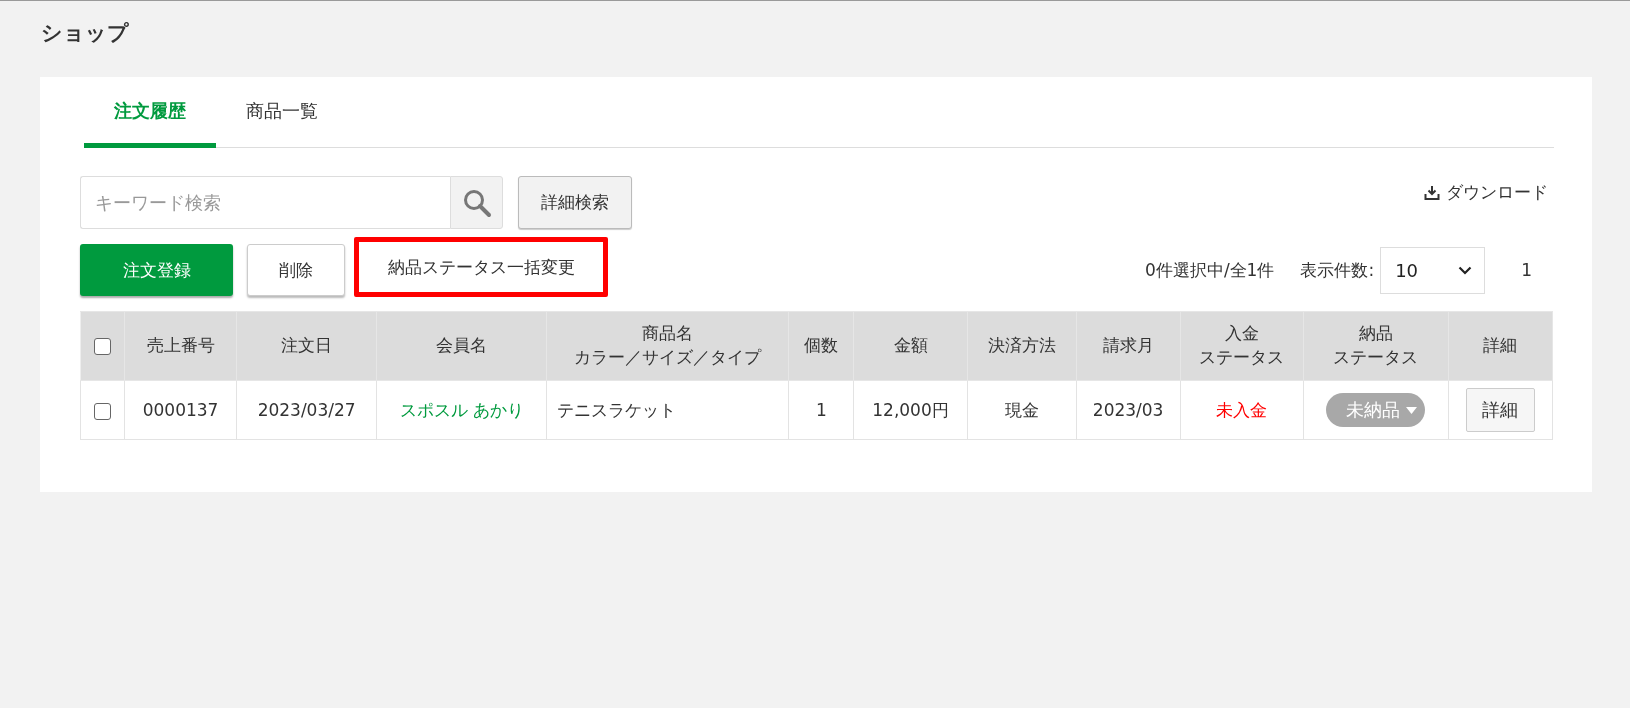  I want to click on delete-button: 削除, so click(296, 270).